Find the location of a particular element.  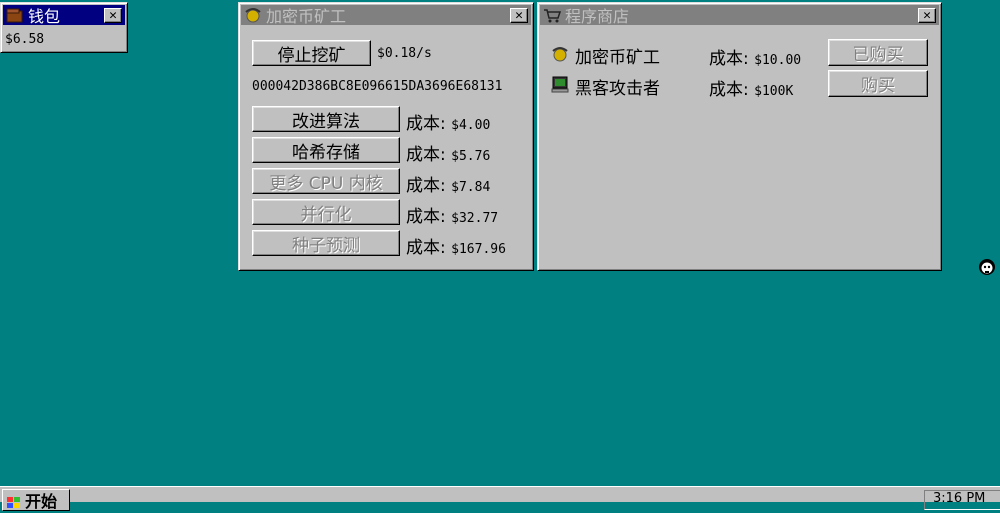

upgrade-cost-algorithm: 成本: $4.00 is located at coordinates (448, 121).